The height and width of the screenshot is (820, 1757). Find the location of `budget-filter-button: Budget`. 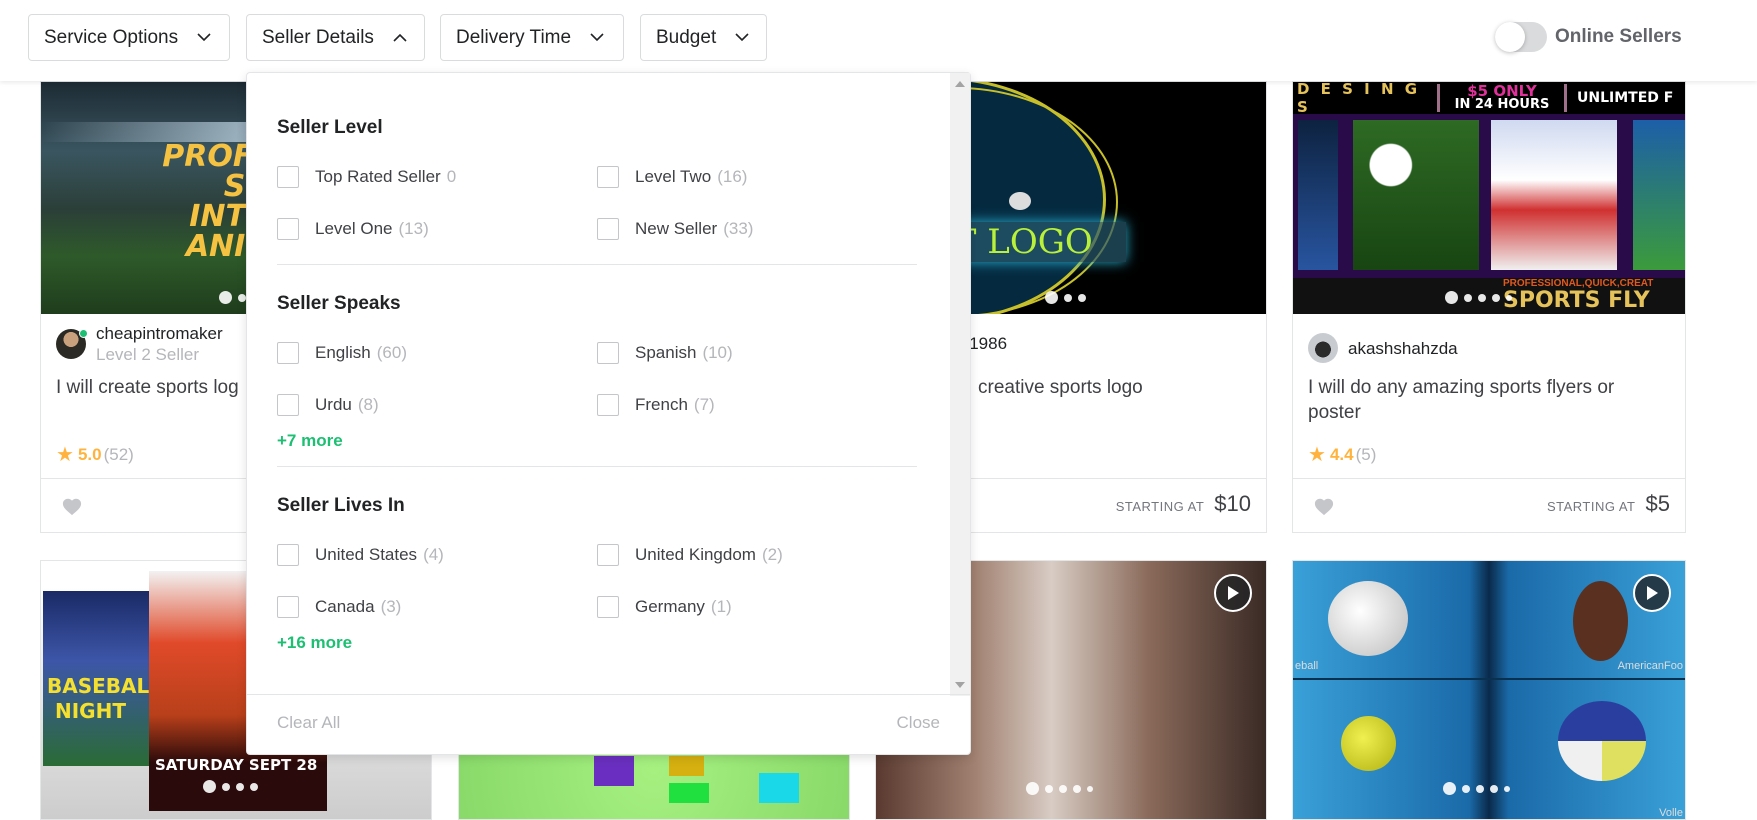

budget-filter-button: Budget is located at coordinates (703, 37).